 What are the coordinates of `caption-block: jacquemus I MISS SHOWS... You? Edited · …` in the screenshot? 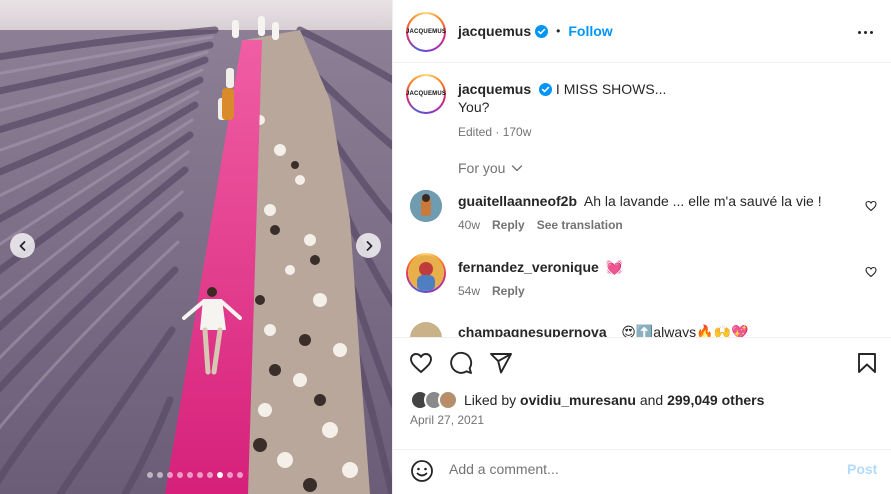 It's located at (663, 109).